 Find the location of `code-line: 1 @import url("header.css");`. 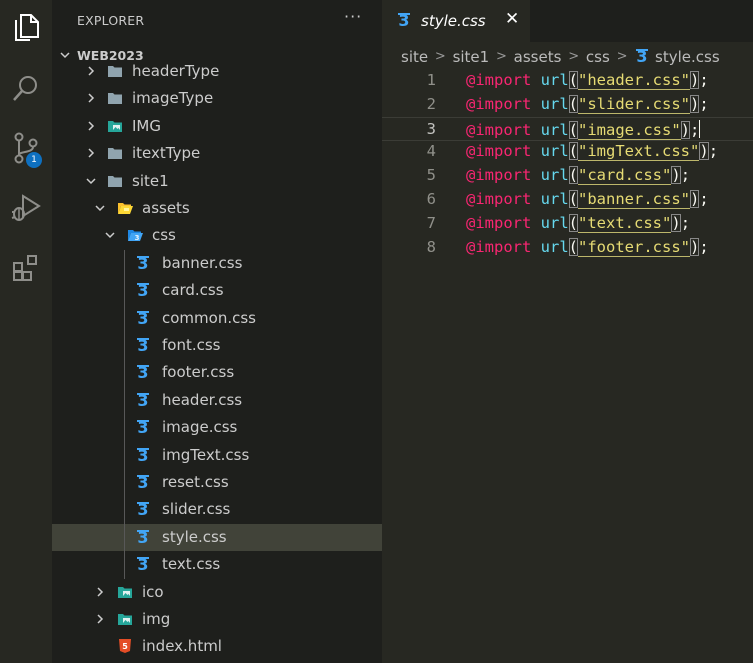

code-line: 1 @import url("header.css"); is located at coordinates (567, 81).